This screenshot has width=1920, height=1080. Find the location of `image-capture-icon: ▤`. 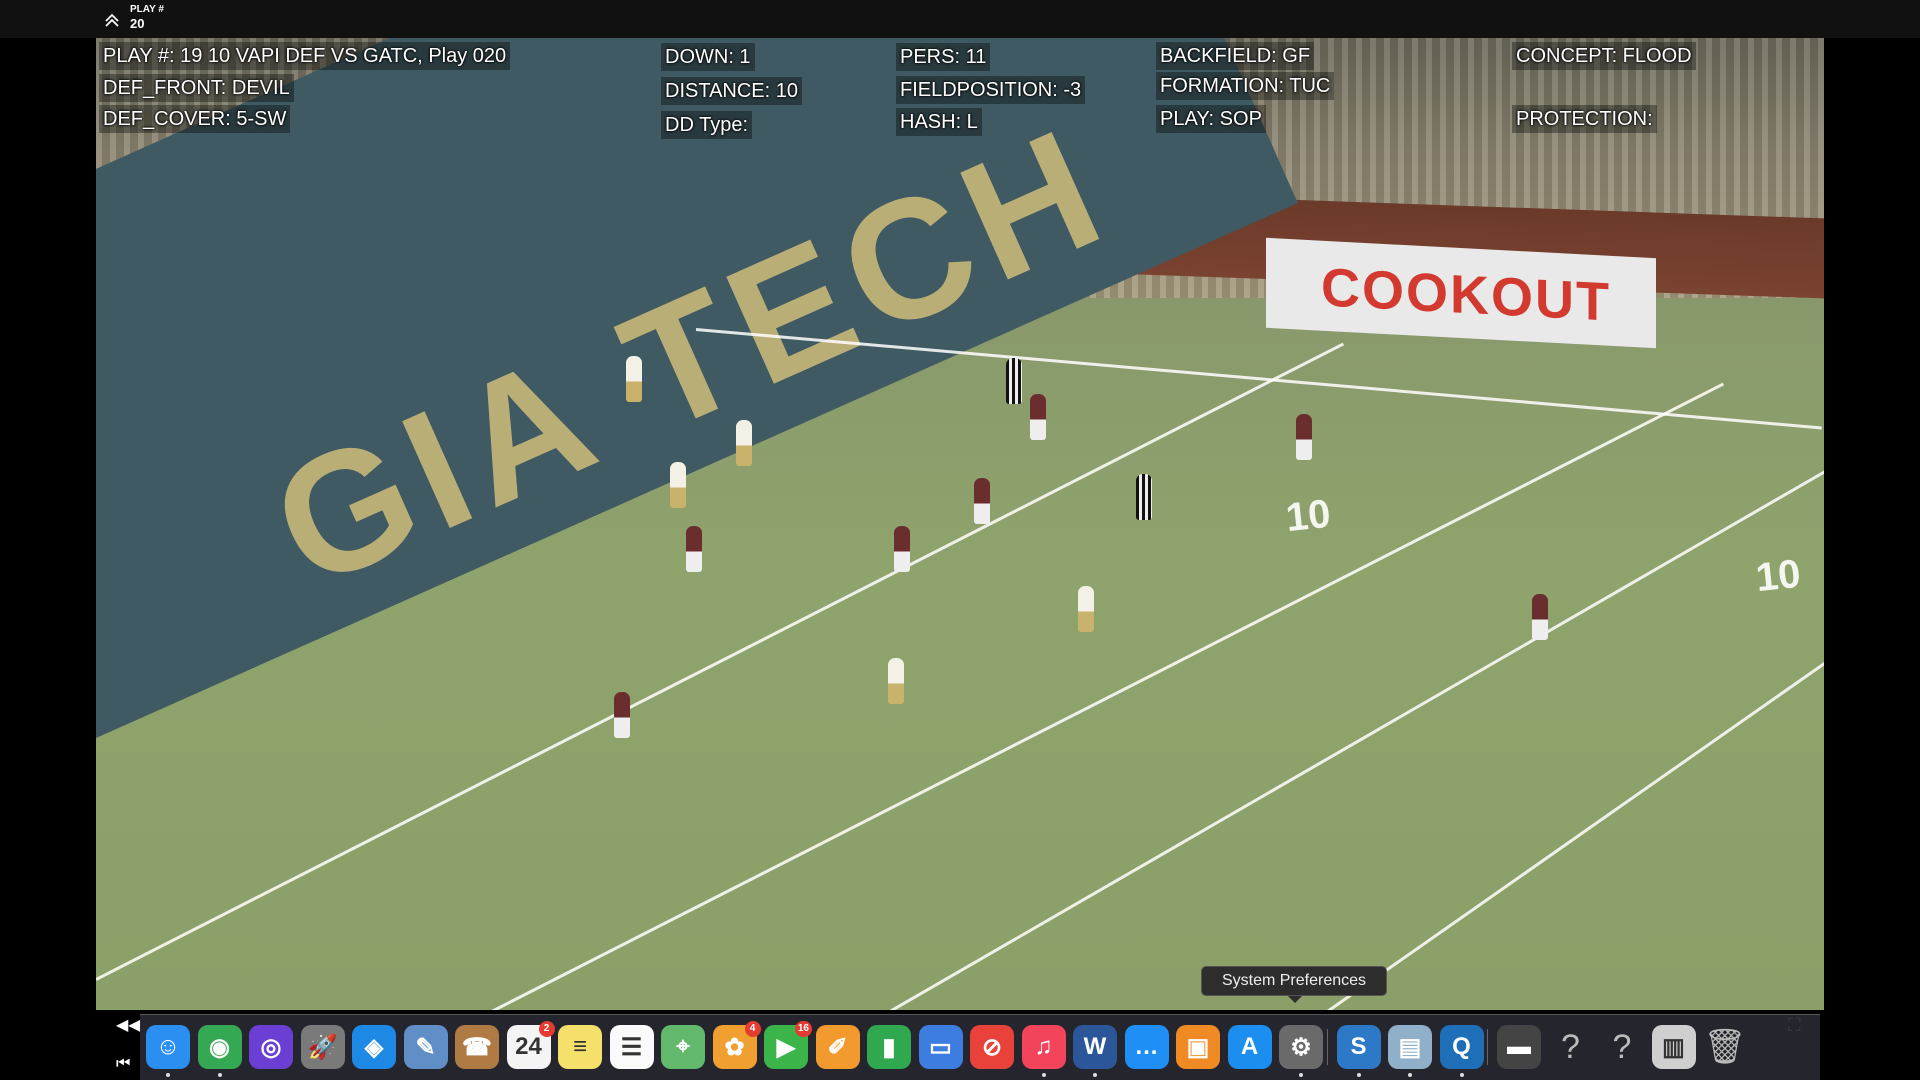

image-capture-icon: ▤ is located at coordinates (1410, 1047).